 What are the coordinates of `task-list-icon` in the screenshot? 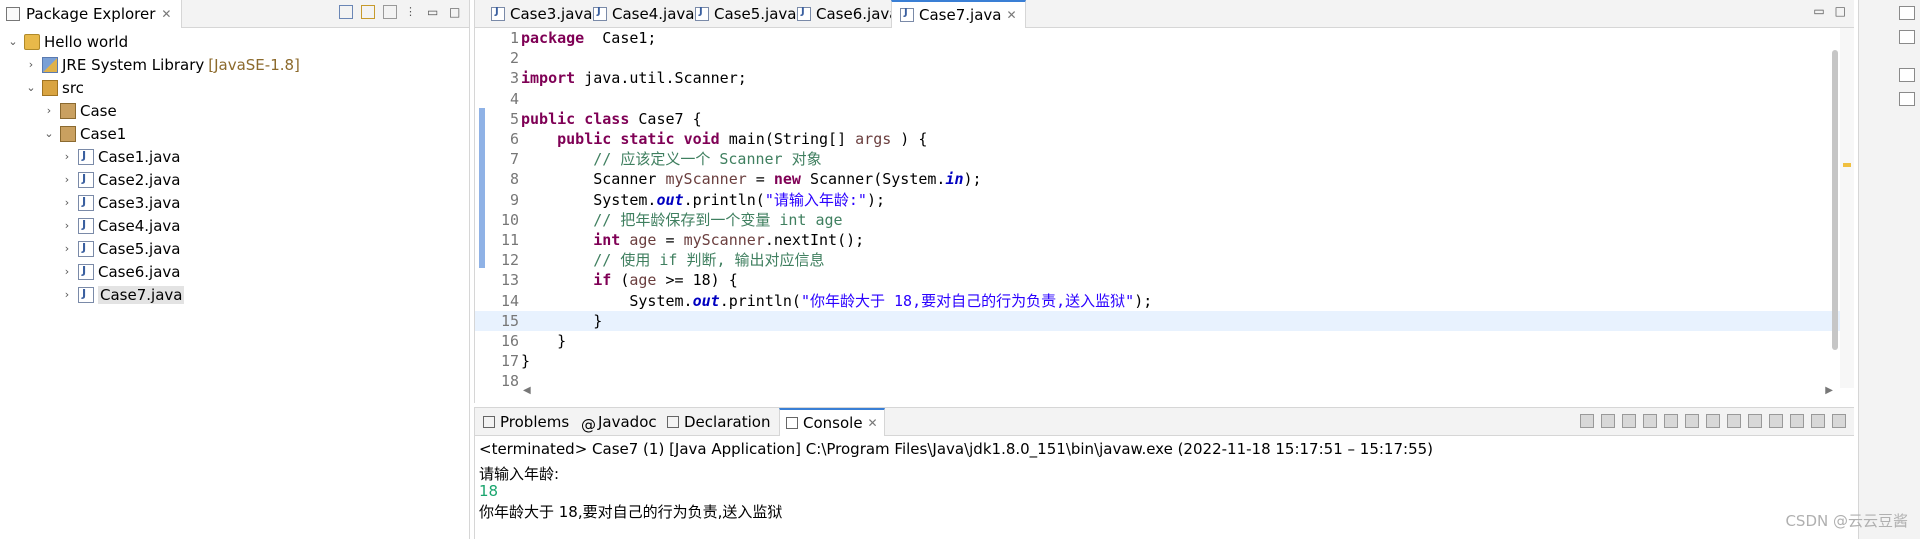 It's located at (1907, 99).